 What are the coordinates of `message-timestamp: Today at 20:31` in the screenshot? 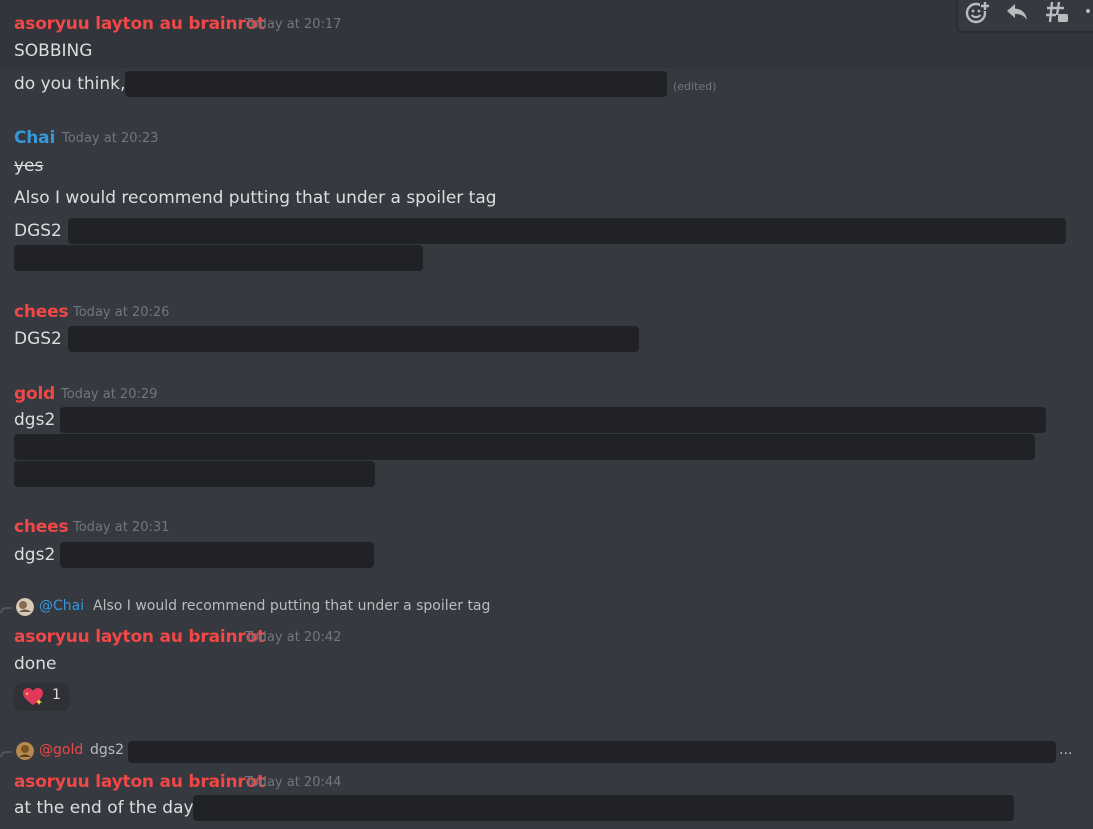 It's located at (121, 527).